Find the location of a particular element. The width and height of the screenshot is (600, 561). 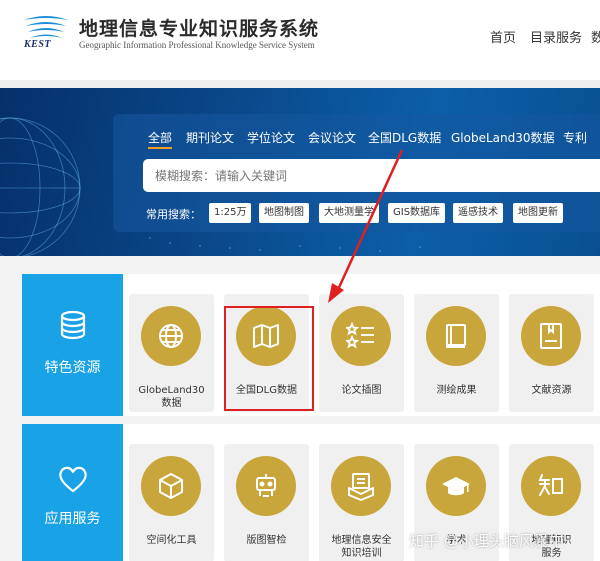

card-label-literature: 文献资源 is located at coordinates (551, 390).